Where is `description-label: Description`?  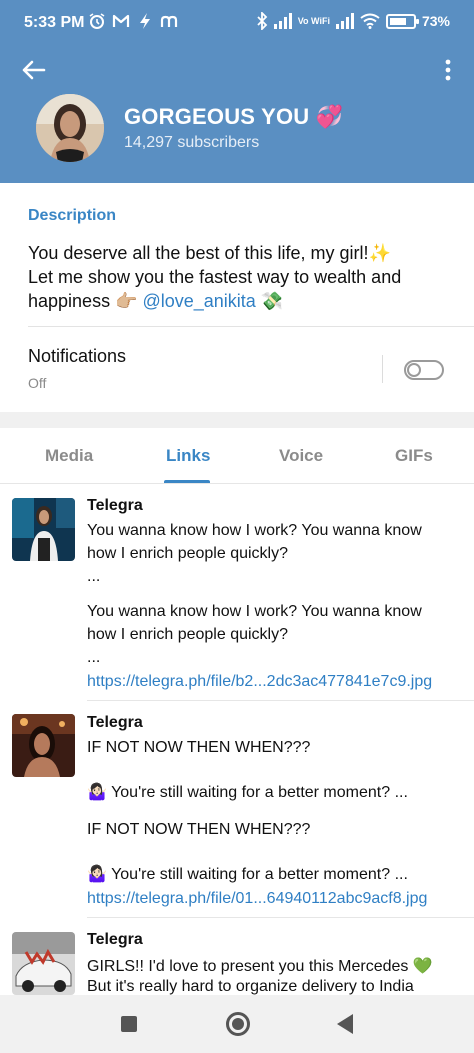 description-label: Description is located at coordinates (72, 215).